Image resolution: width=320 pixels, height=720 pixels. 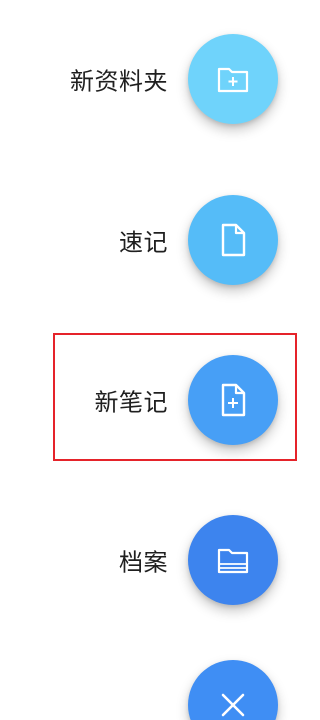 I want to click on menu-item-new-folder: 新资料夹, so click(x=153, y=79).